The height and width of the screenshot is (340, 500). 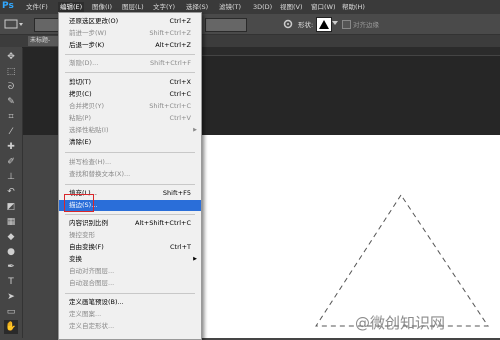 What do you see at coordinates (11, 237) in the screenshot?
I see `blur-icon: ◆` at bounding box center [11, 237].